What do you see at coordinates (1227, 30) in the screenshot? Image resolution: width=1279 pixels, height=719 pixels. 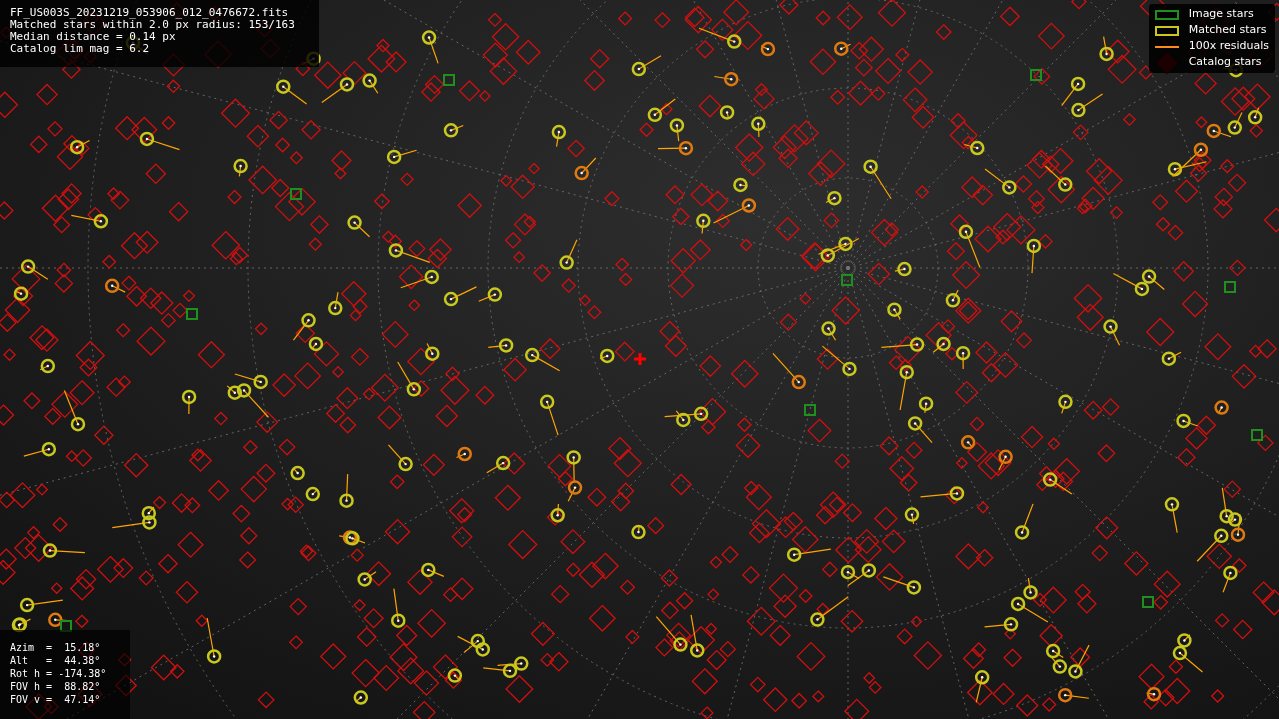 I see `legend-label: Matched stars` at bounding box center [1227, 30].